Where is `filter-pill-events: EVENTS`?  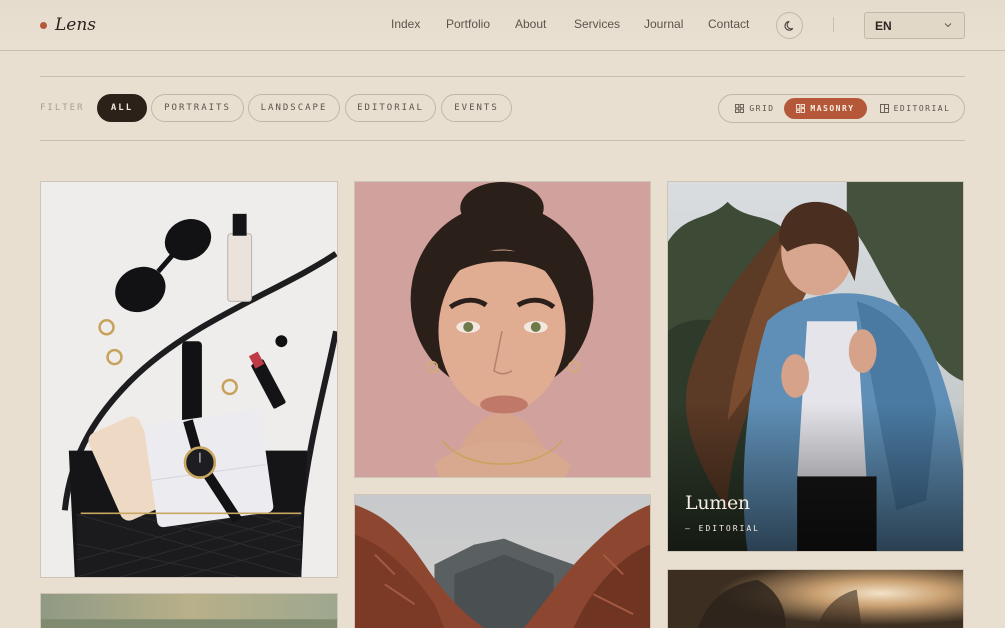 filter-pill-events: EVENTS is located at coordinates (476, 108).